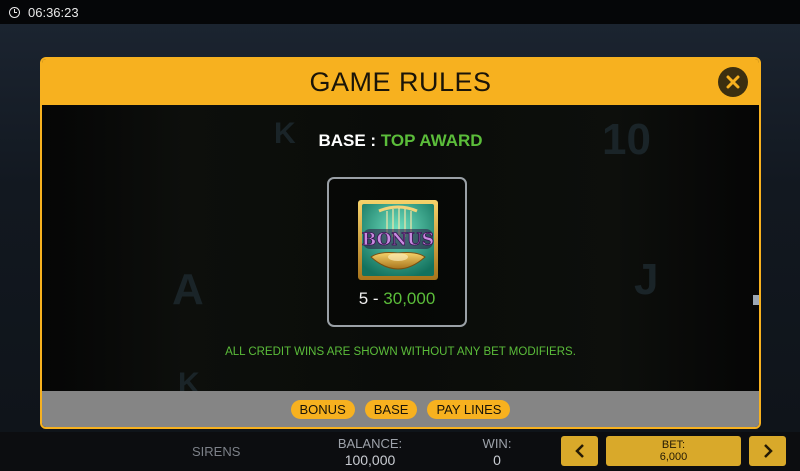 The height and width of the screenshot is (471, 800). I want to click on bet-increase-button, so click(767, 451).